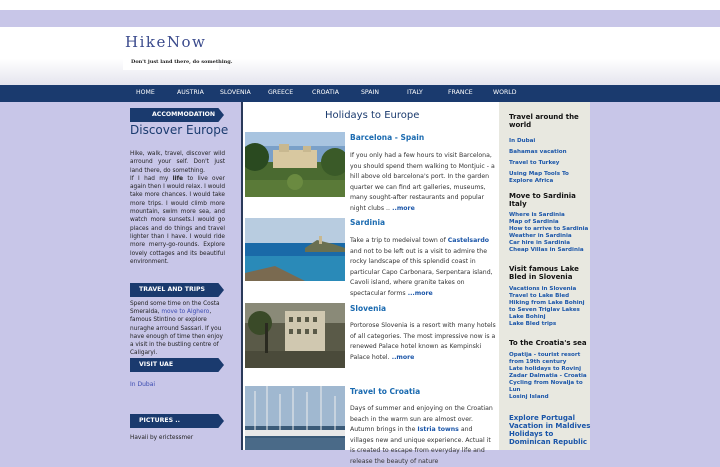 This screenshot has height=467, width=720. Describe the element at coordinates (549, 383) in the screenshot. I see `link-cycling-novalja: Cycling from Novalja to` at that location.